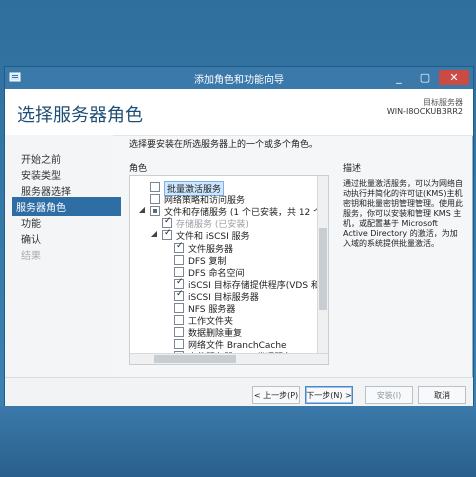 Image resolution: width=476 pixels, height=477 pixels. What do you see at coordinates (238, 441) in the screenshot?
I see `taskbar-area` at bounding box center [238, 441].